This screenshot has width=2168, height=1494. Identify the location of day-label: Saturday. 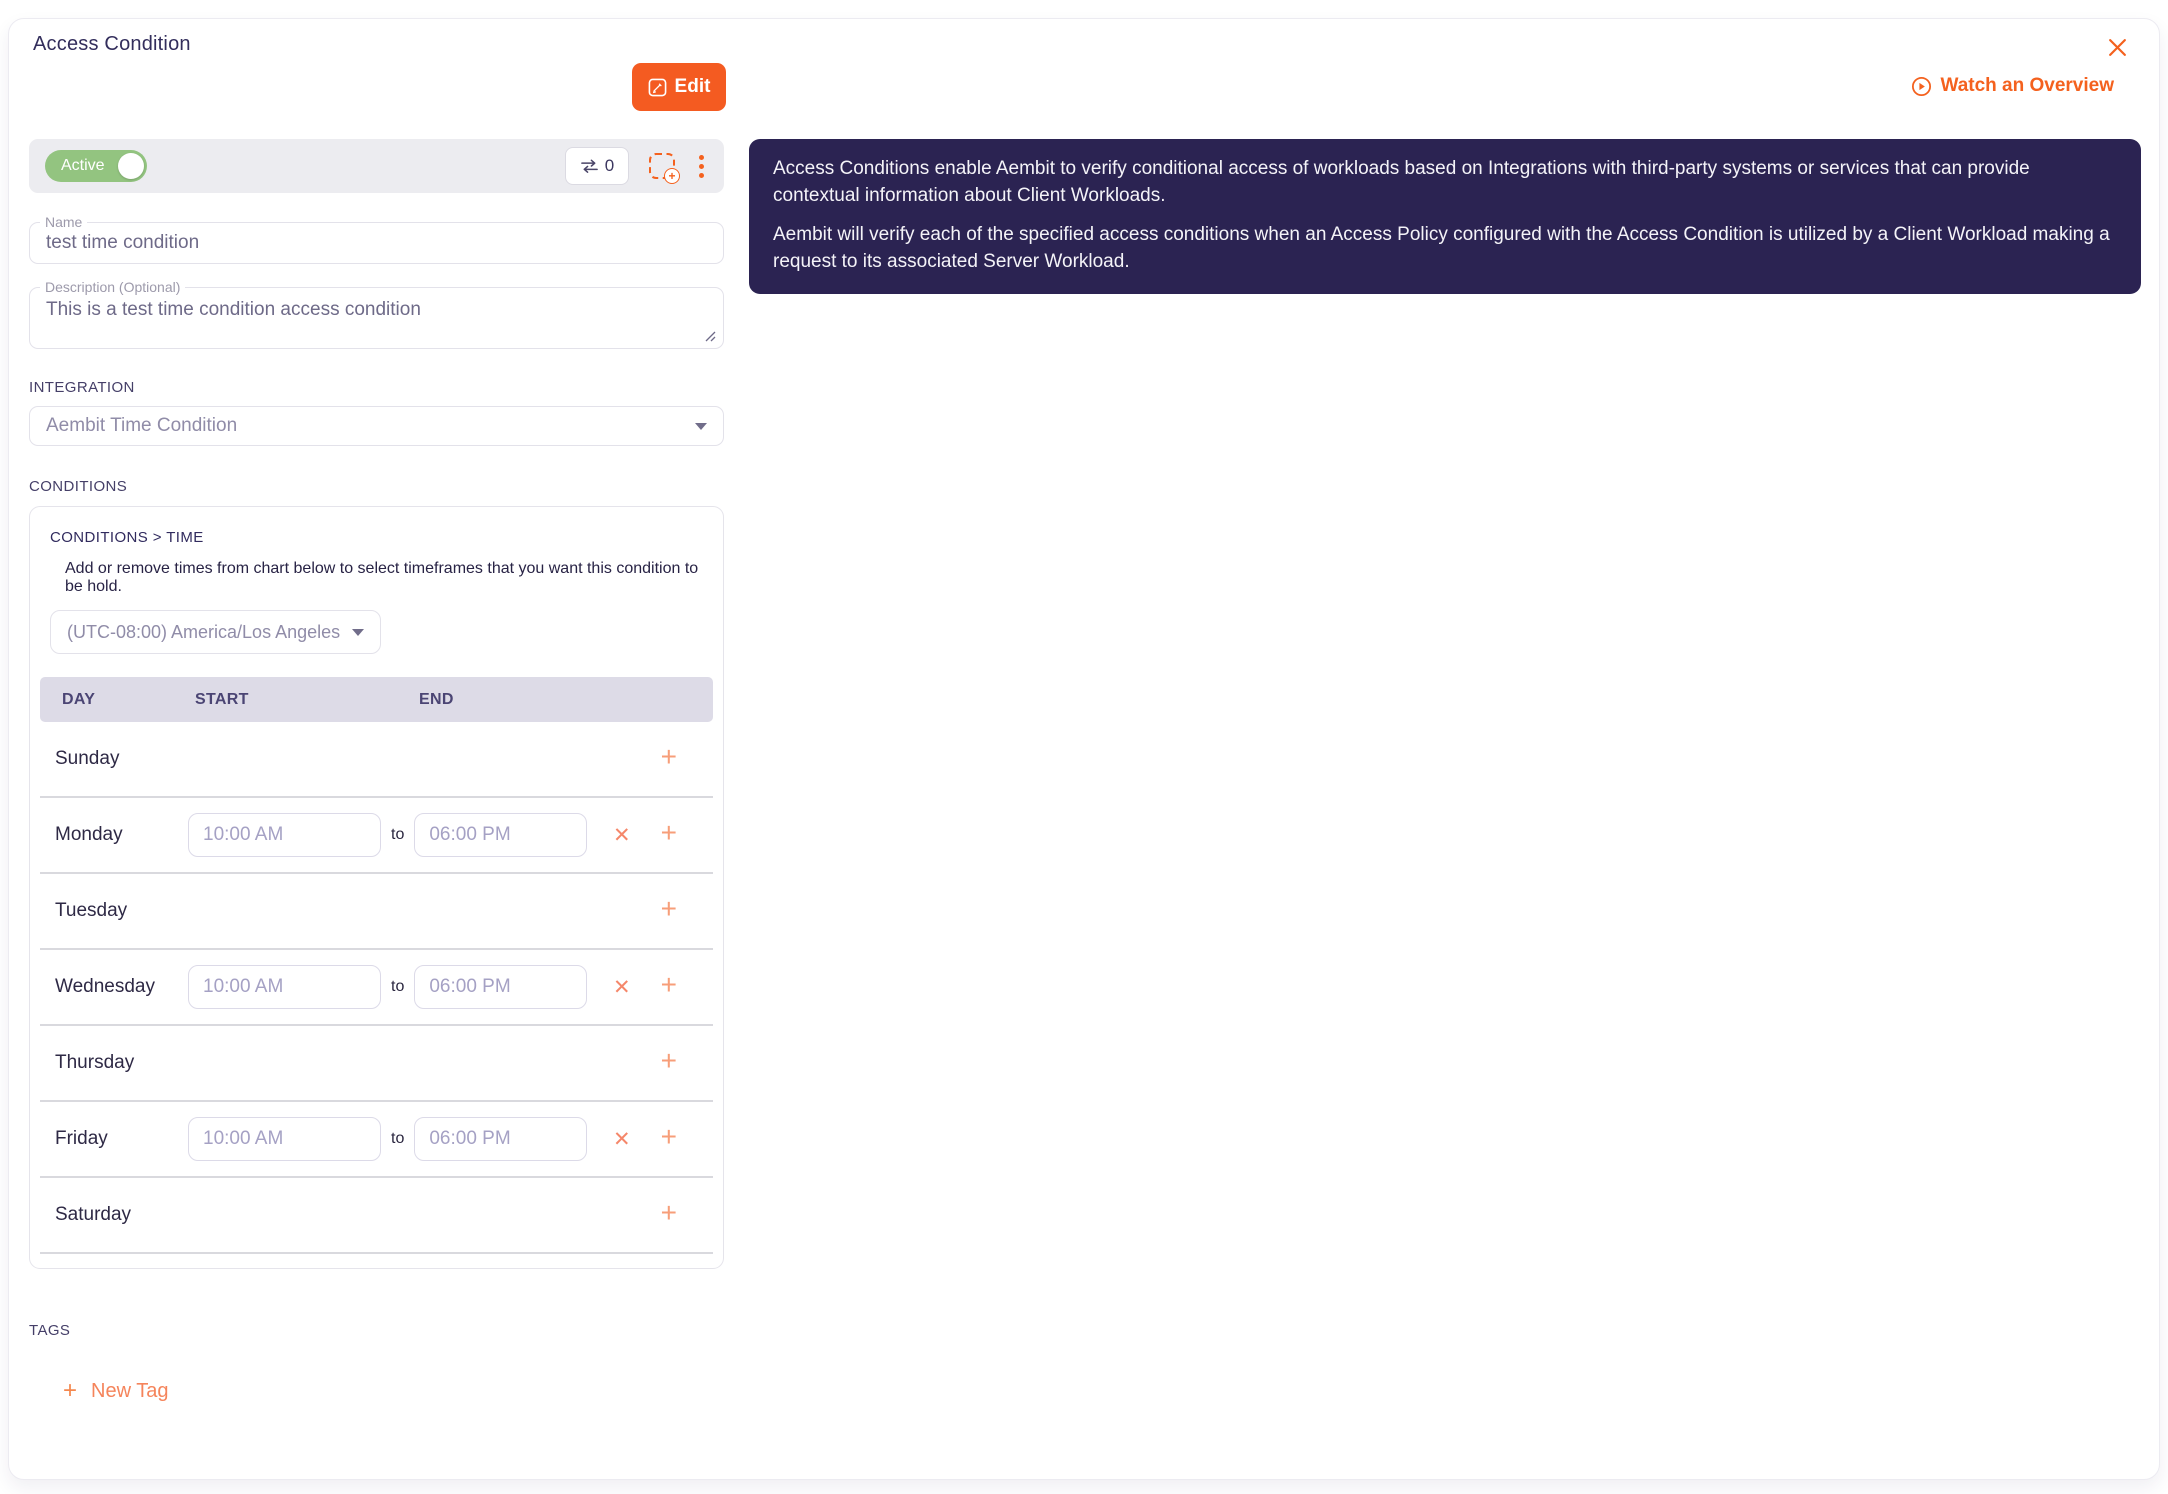
(93, 1214).